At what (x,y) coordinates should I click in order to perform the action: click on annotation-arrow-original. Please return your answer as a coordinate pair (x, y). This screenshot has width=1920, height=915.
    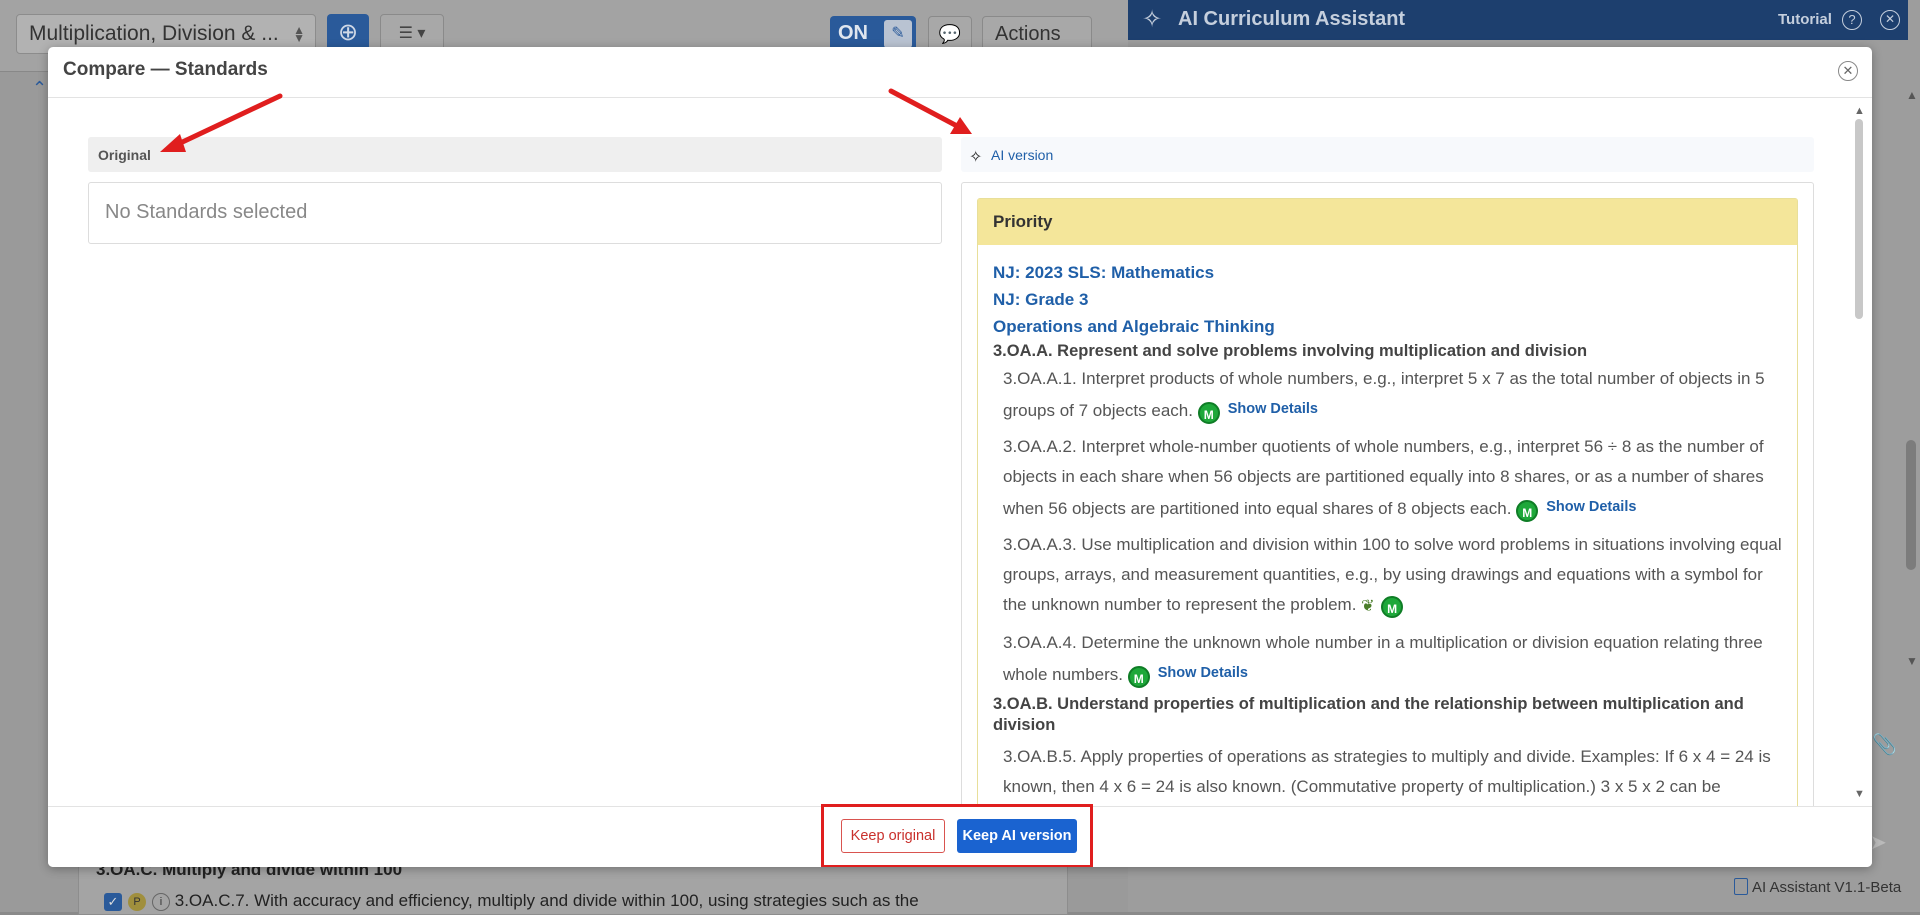
    Looking at the image, I should click on (566, 120).